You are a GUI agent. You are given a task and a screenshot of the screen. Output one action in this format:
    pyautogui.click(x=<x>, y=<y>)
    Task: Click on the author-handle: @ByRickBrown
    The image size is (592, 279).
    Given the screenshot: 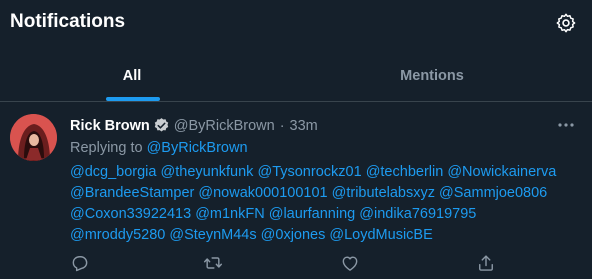 What is the action you would take?
    pyautogui.click(x=224, y=126)
    